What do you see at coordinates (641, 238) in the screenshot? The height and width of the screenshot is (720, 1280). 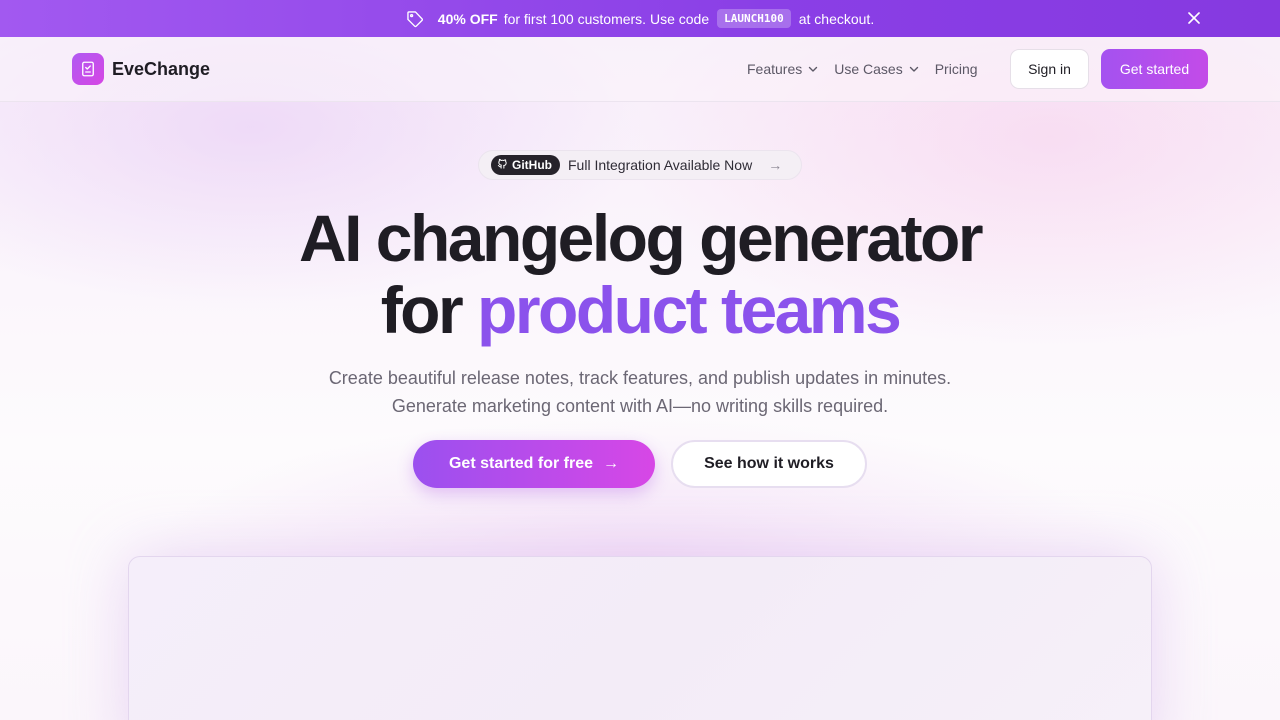 I see `hero-title-line1: AI changelog generator` at bounding box center [641, 238].